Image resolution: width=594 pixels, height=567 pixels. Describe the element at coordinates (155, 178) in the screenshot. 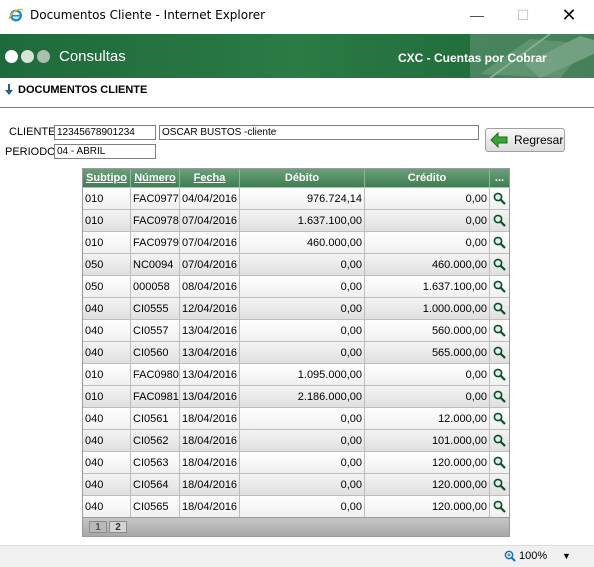

I see `header-numero: Número` at that location.